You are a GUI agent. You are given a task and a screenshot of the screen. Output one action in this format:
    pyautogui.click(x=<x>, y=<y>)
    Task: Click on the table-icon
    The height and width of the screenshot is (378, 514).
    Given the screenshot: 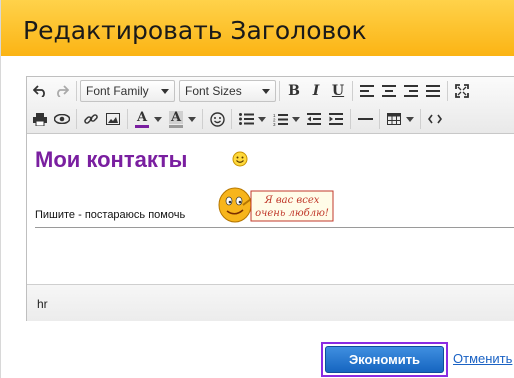 What is the action you would take?
    pyautogui.click(x=394, y=119)
    